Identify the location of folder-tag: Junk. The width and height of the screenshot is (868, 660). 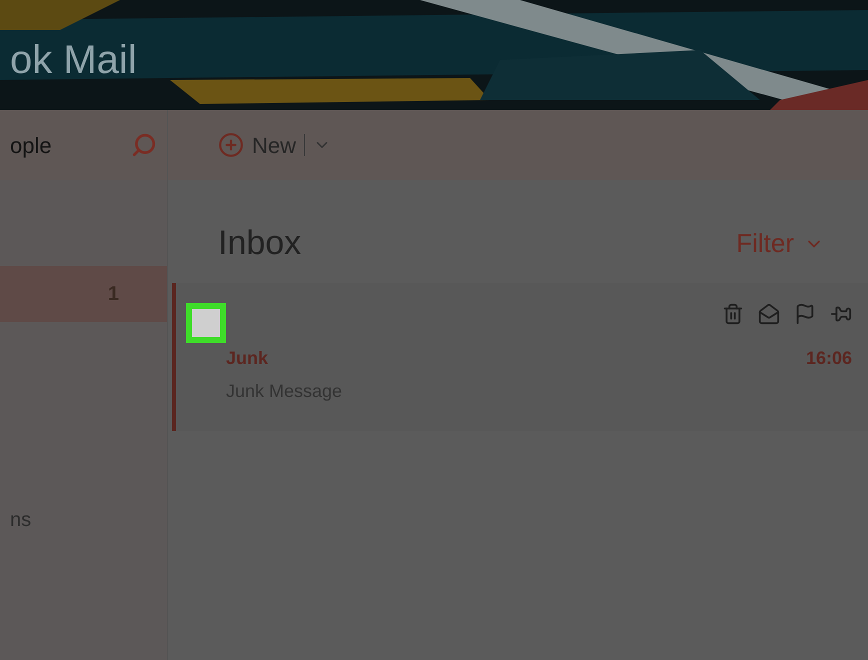
(247, 358).